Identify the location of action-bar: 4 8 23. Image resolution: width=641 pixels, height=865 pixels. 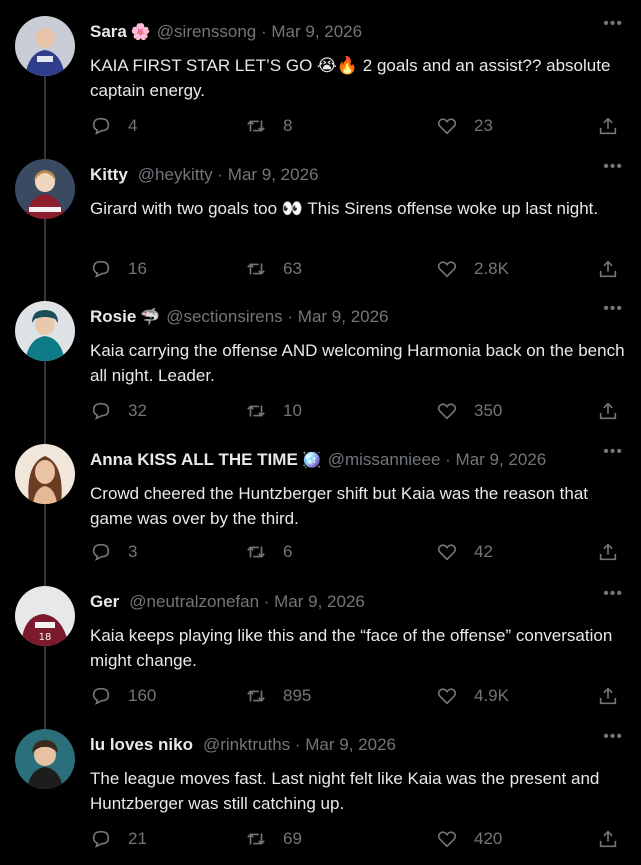
(360, 127).